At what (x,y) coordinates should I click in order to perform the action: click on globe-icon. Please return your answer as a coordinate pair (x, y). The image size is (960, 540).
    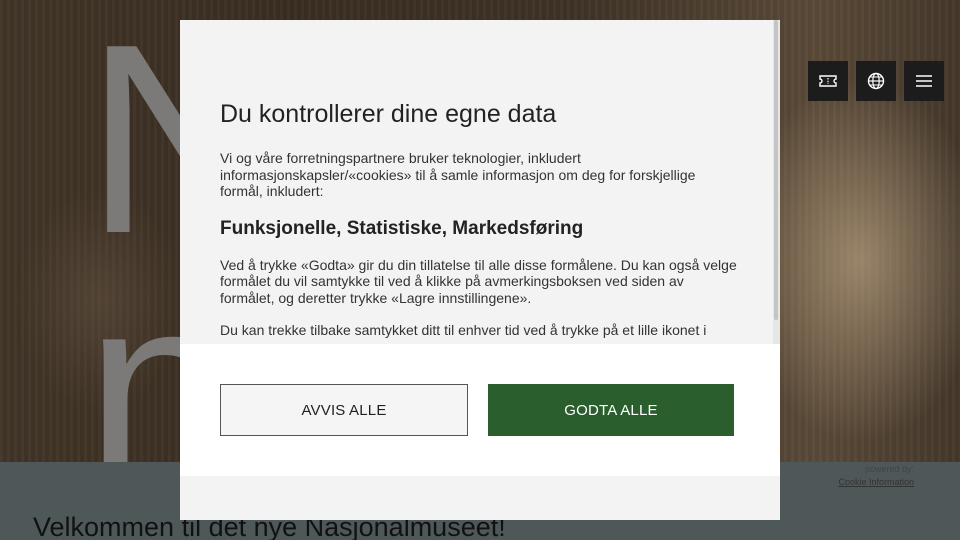
    Looking at the image, I should click on (876, 81).